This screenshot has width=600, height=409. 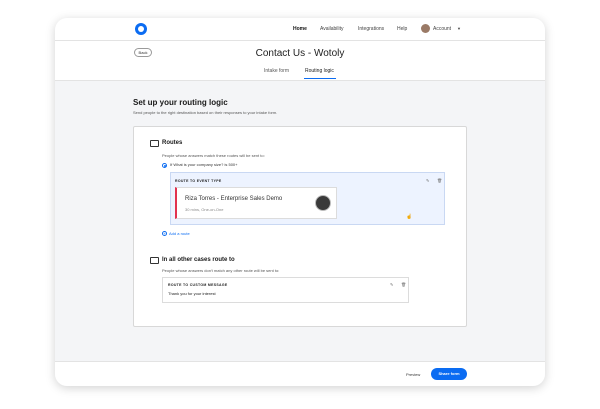 I want to click on tab-intake-form: Intake form, so click(x=276, y=71).